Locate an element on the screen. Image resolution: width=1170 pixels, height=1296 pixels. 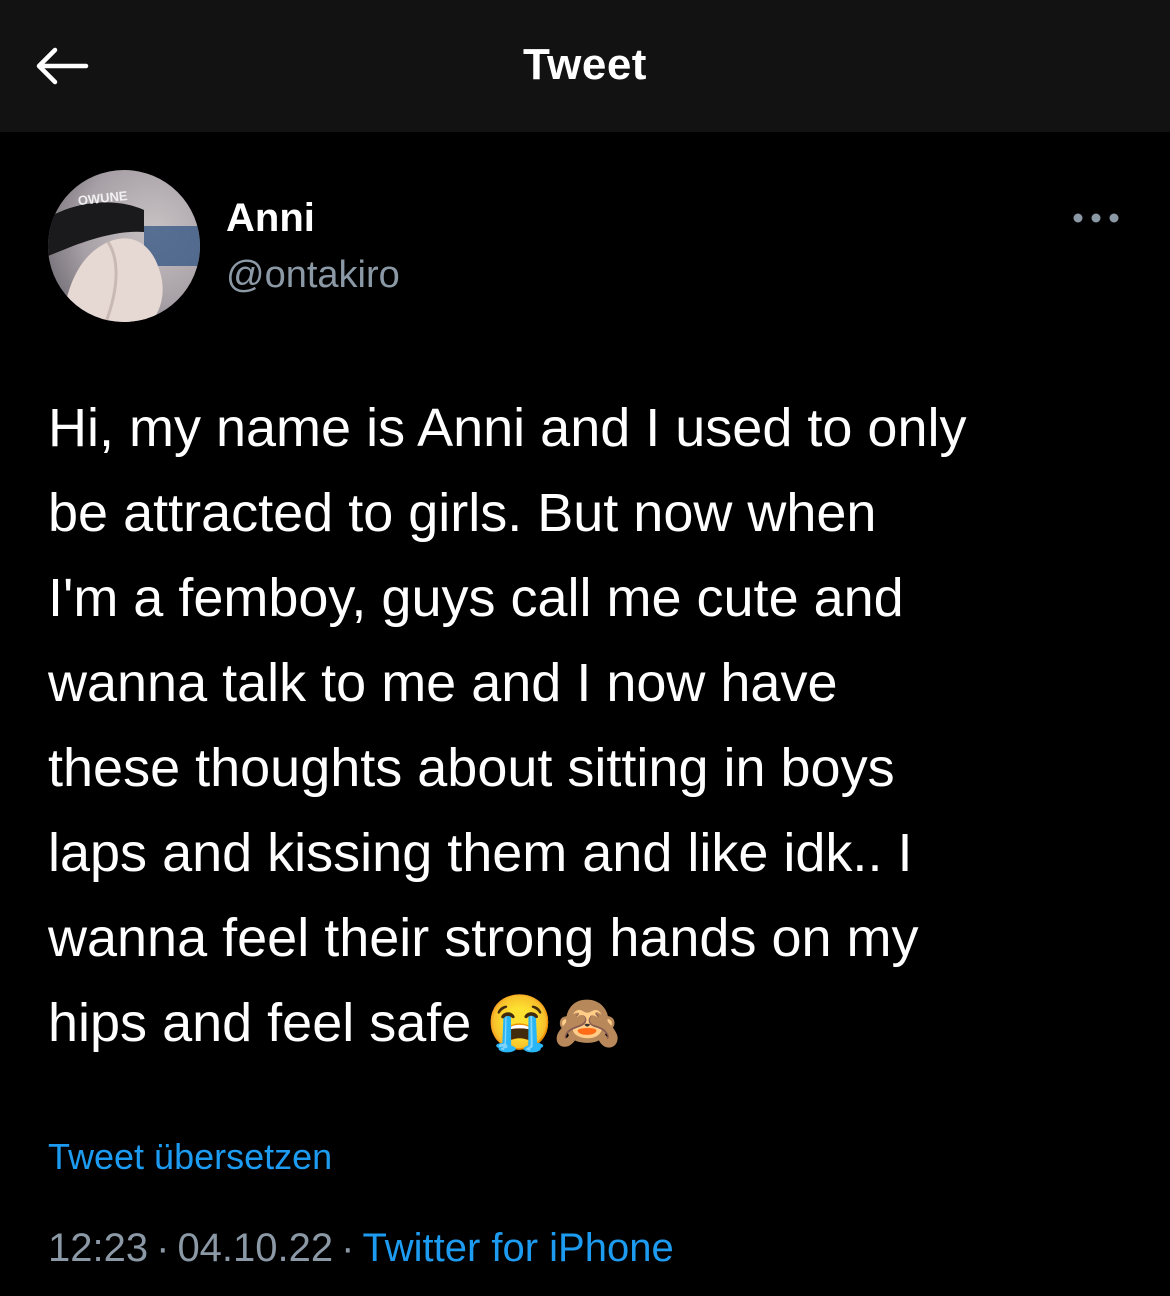
avatar-image: OWUNE is located at coordinates (124, 246).